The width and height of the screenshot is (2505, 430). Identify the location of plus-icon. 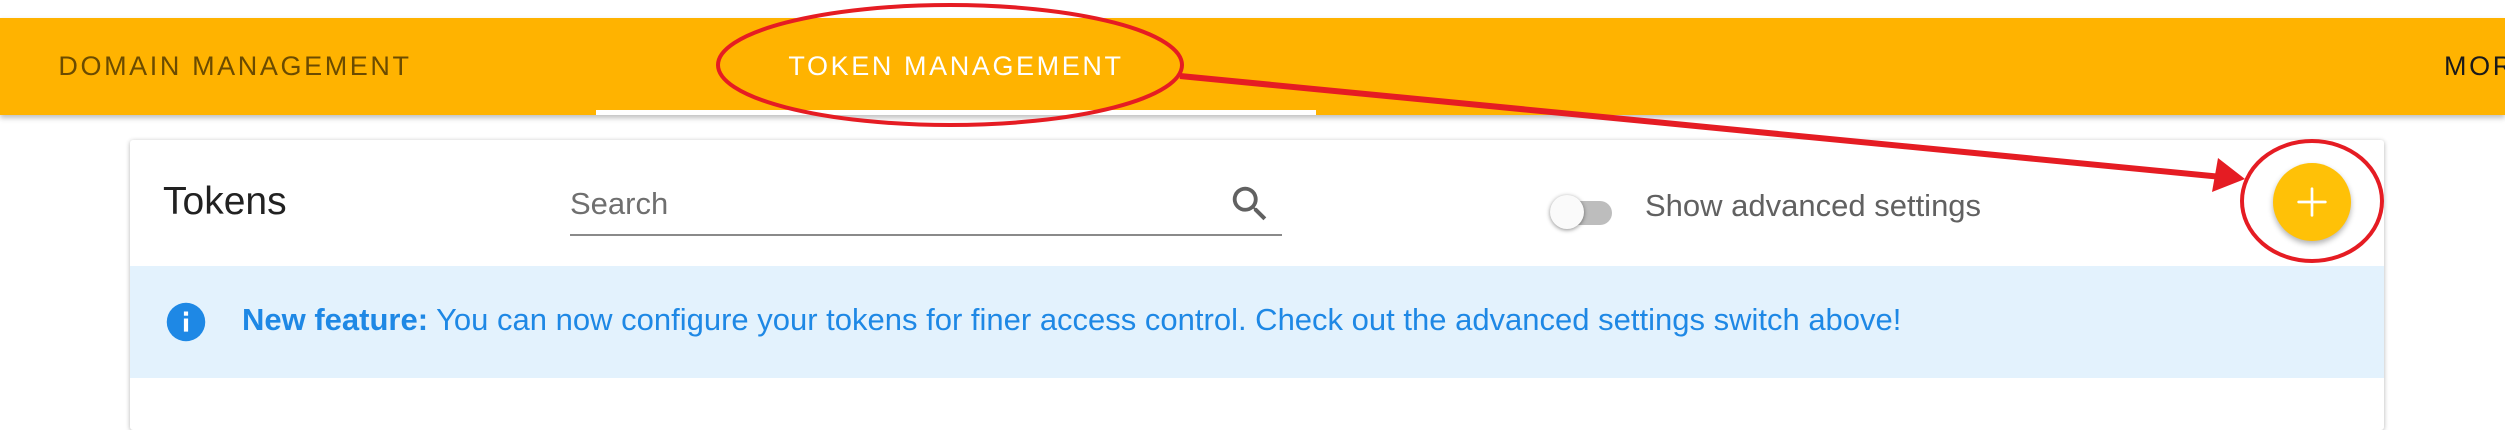
(2312, 202).